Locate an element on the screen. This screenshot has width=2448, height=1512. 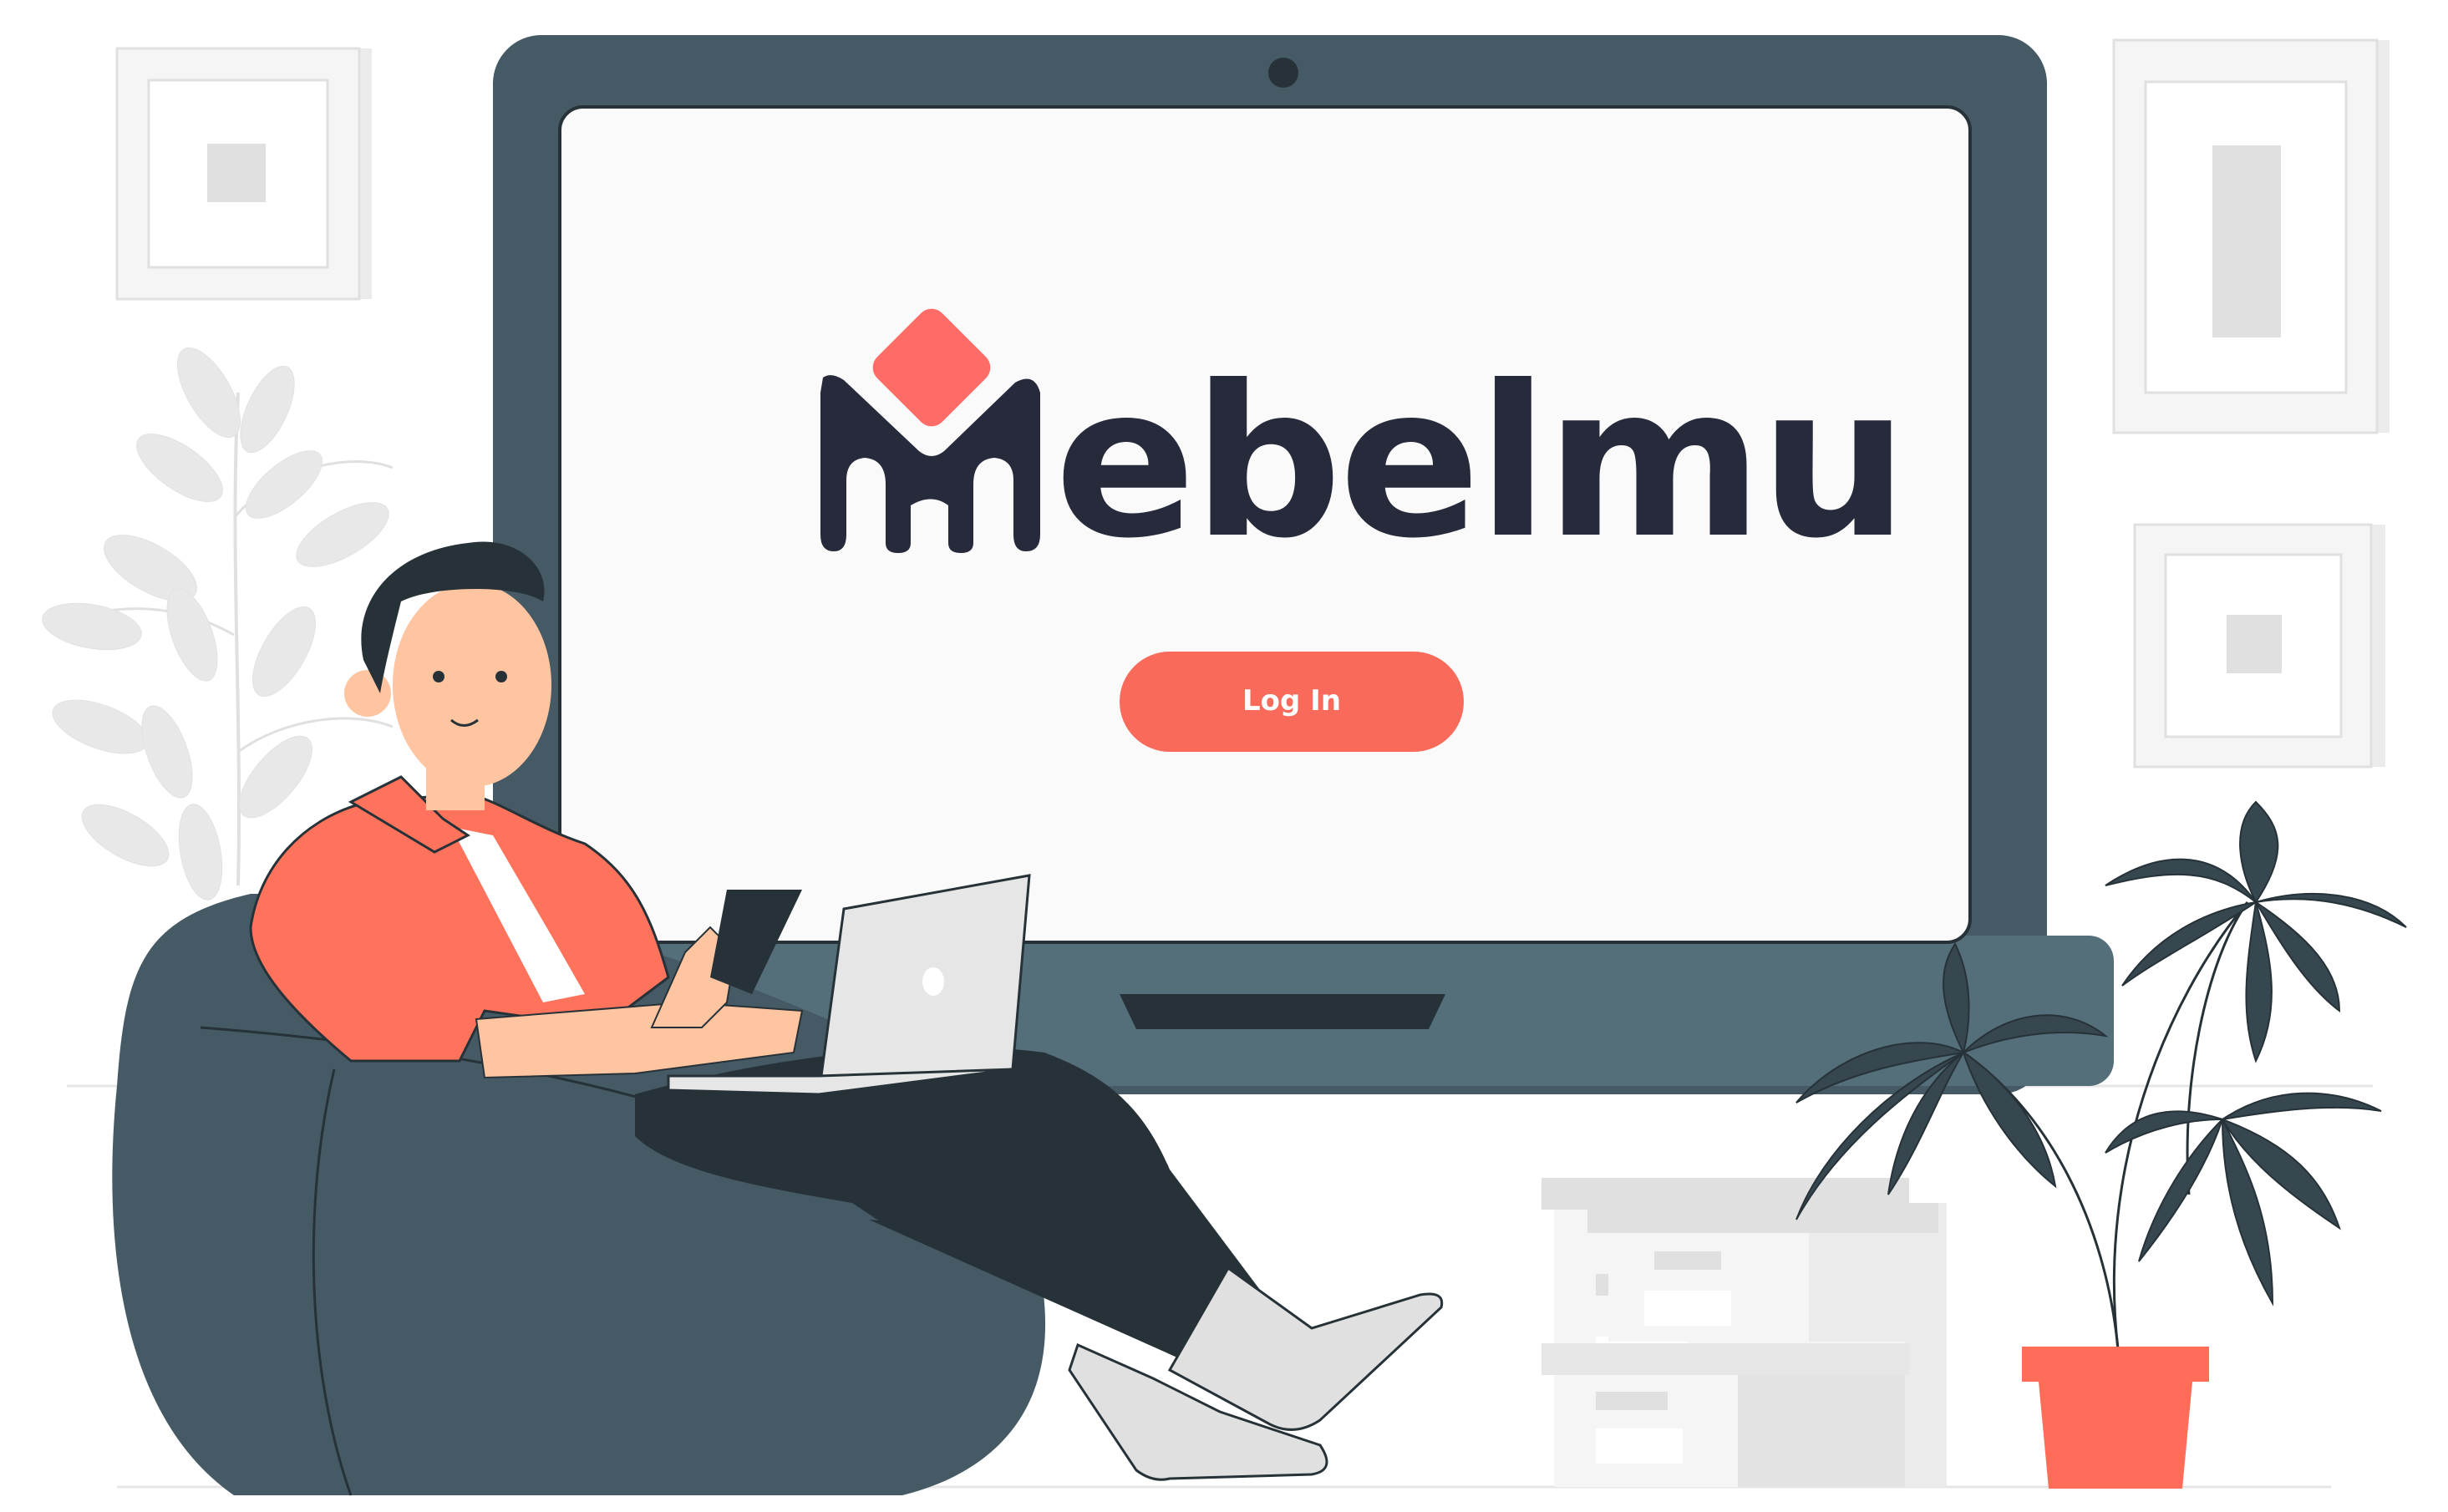
picture-frame-right-small is located at coordinates (2259, 646).